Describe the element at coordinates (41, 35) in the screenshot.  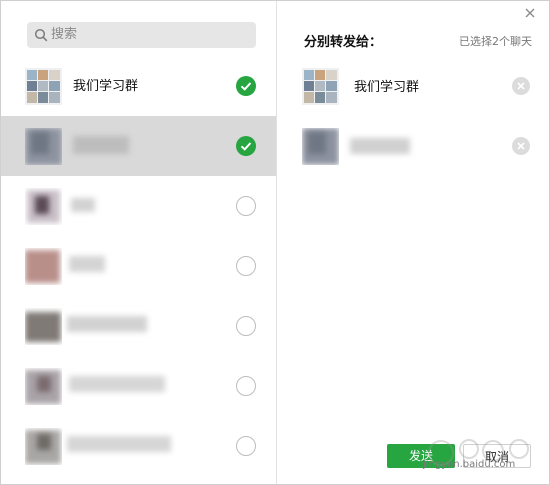
I see `search-icon` at that location.